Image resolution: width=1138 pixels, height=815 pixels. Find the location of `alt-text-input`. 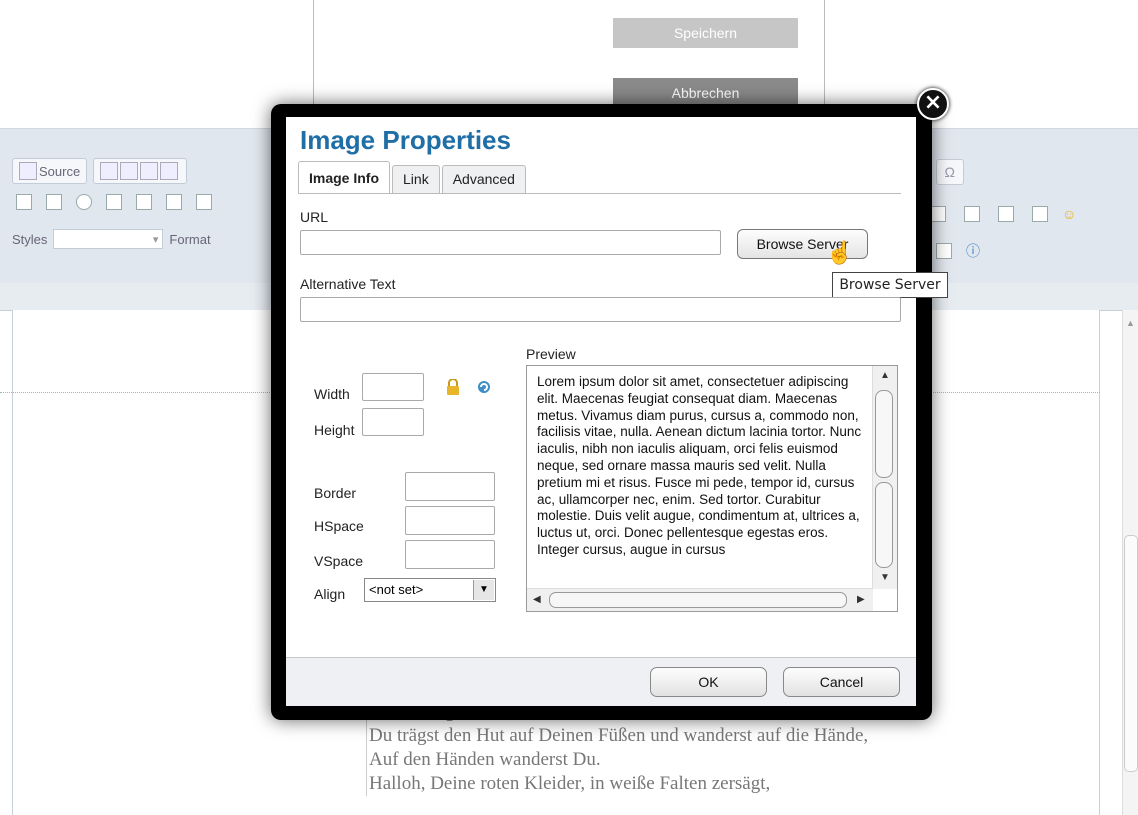

alt-text-input is located at coordinates (600, 309).